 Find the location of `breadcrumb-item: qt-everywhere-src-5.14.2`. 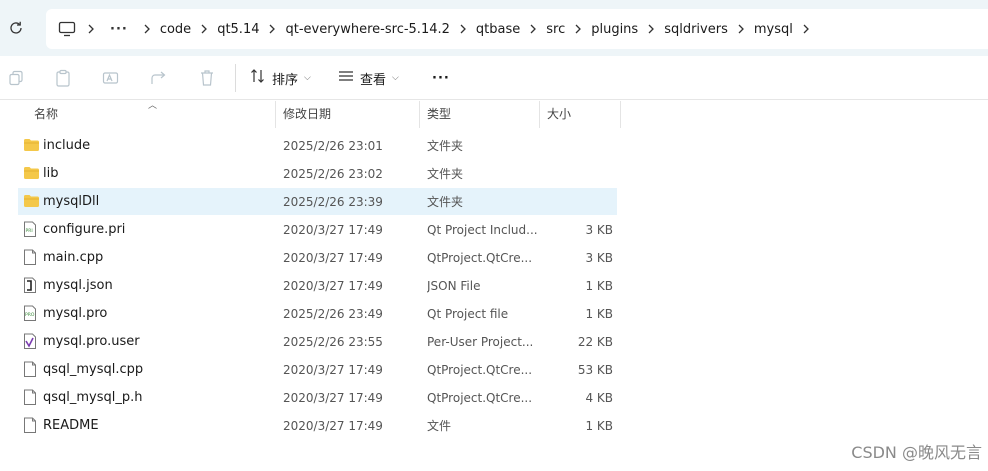

breadcrumb-item: qt-everywhere-src-5.14.2 is located at coordinates (367, 29).